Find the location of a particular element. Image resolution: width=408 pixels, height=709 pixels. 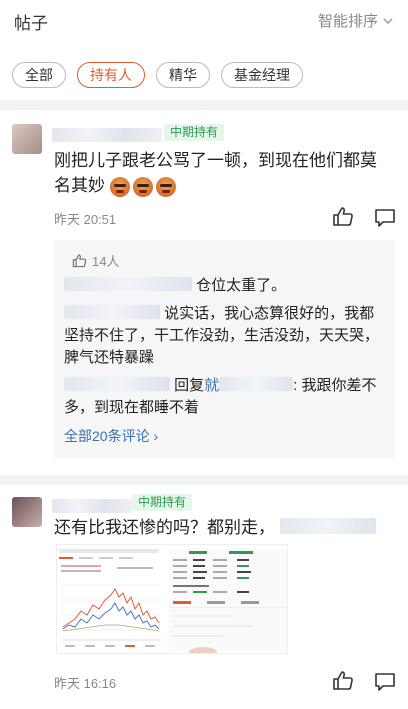

post-text: 刚把儿子跟老公骂了一顿，到现在他们都莫名其妙 is located at coordinates (219, 173).